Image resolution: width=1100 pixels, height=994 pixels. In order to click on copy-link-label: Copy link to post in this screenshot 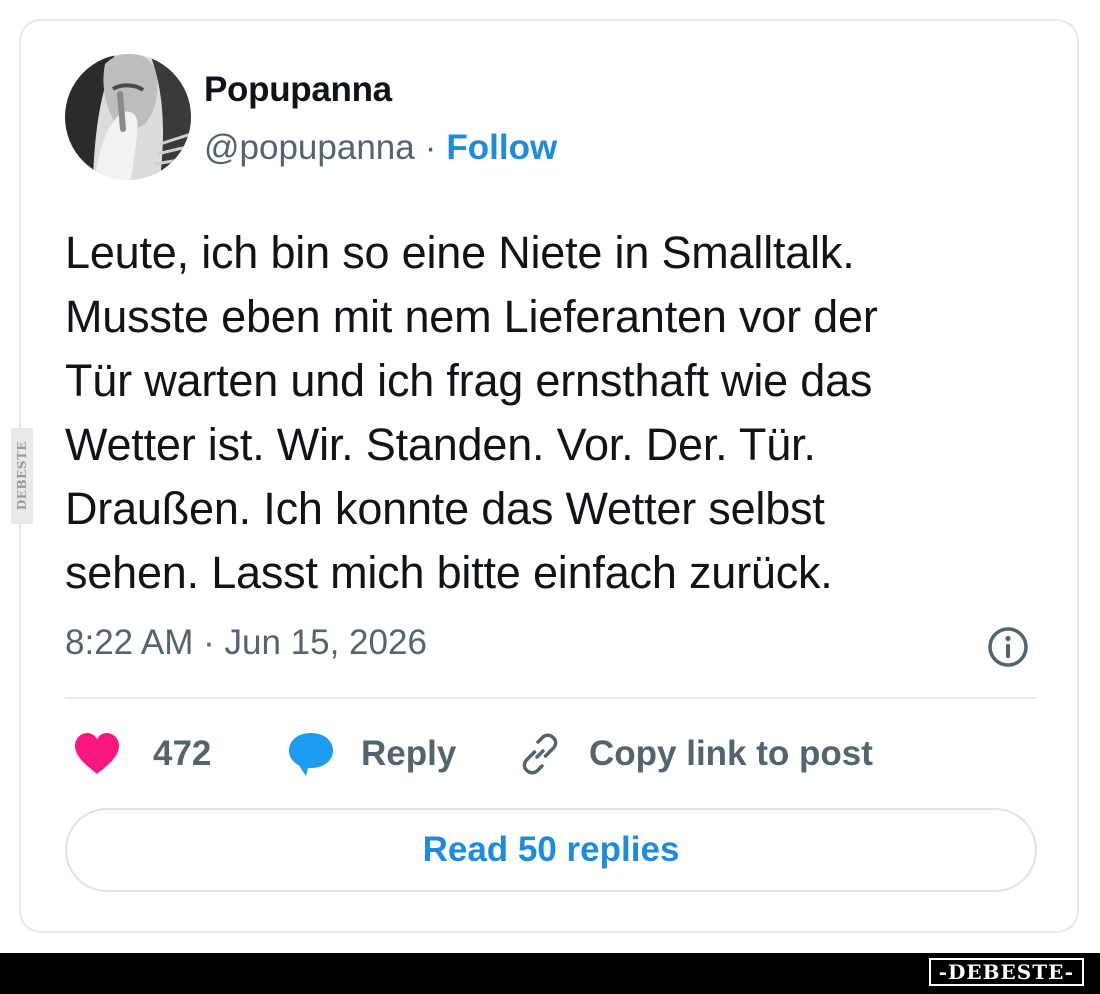, I will do `click(731, 753)`.